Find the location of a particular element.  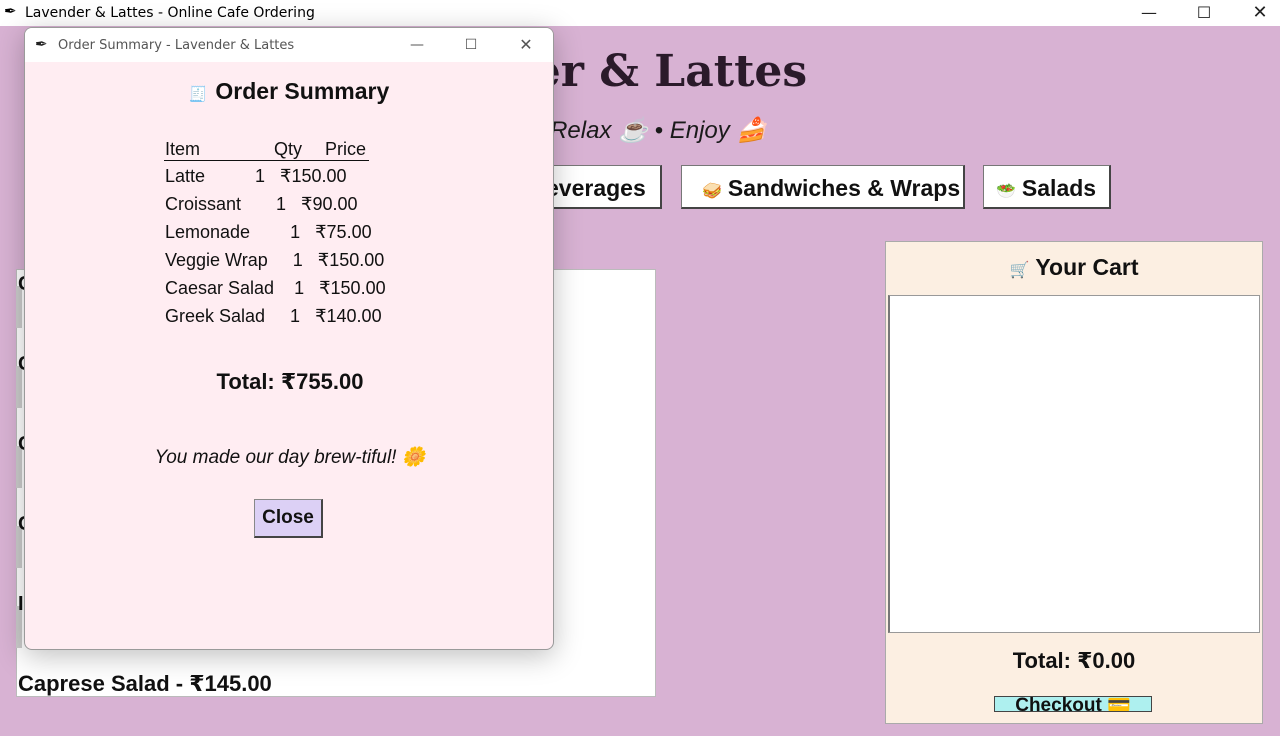

order-row: Latte 1 ₹150.00 is located at coordinates (266, 175).